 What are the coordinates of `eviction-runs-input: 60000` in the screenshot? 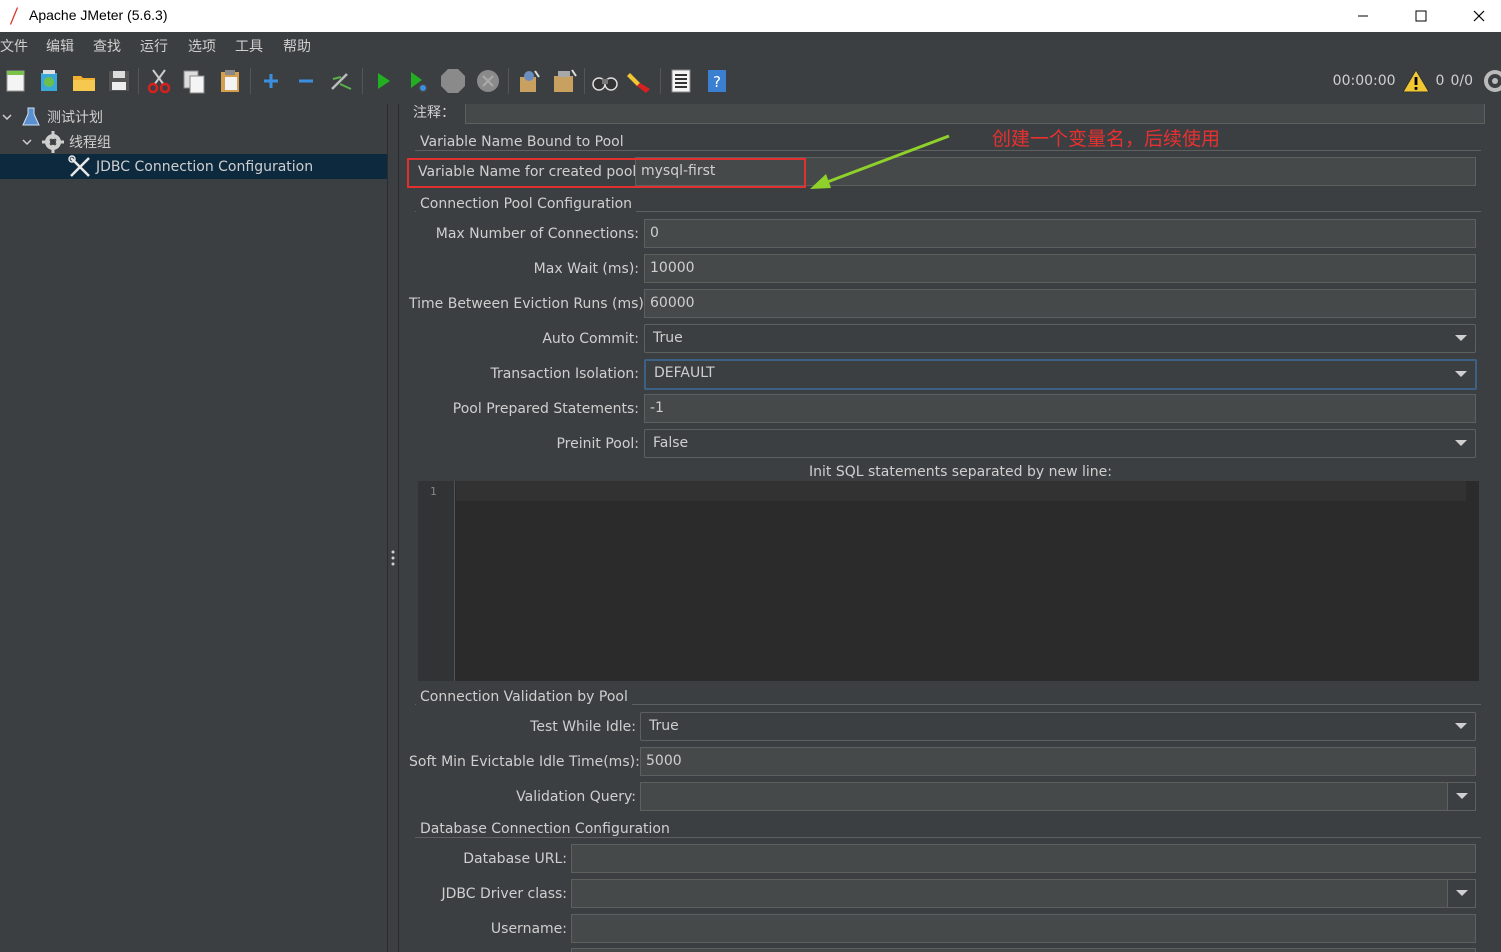 It's located at (1060, 303).